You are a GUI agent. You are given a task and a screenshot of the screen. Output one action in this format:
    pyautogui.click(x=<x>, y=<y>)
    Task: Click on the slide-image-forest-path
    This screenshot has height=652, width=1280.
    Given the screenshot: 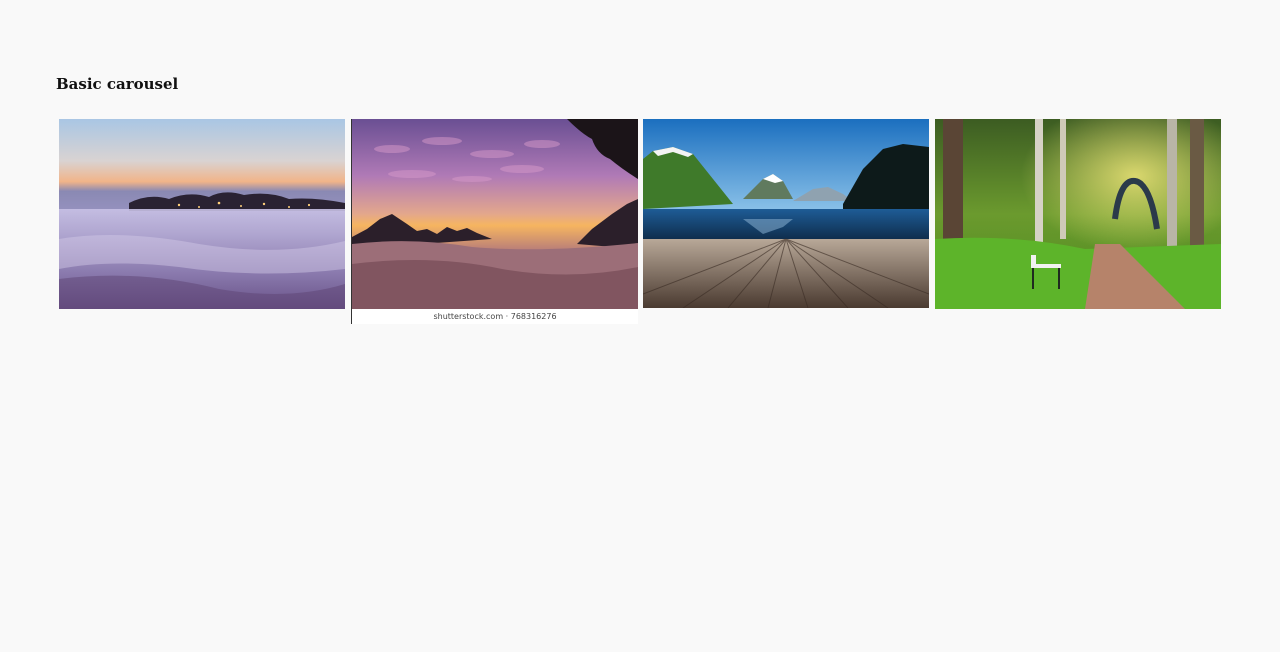 What is the action you would take?
    pyautogui.click(x=1078, y=214)
    